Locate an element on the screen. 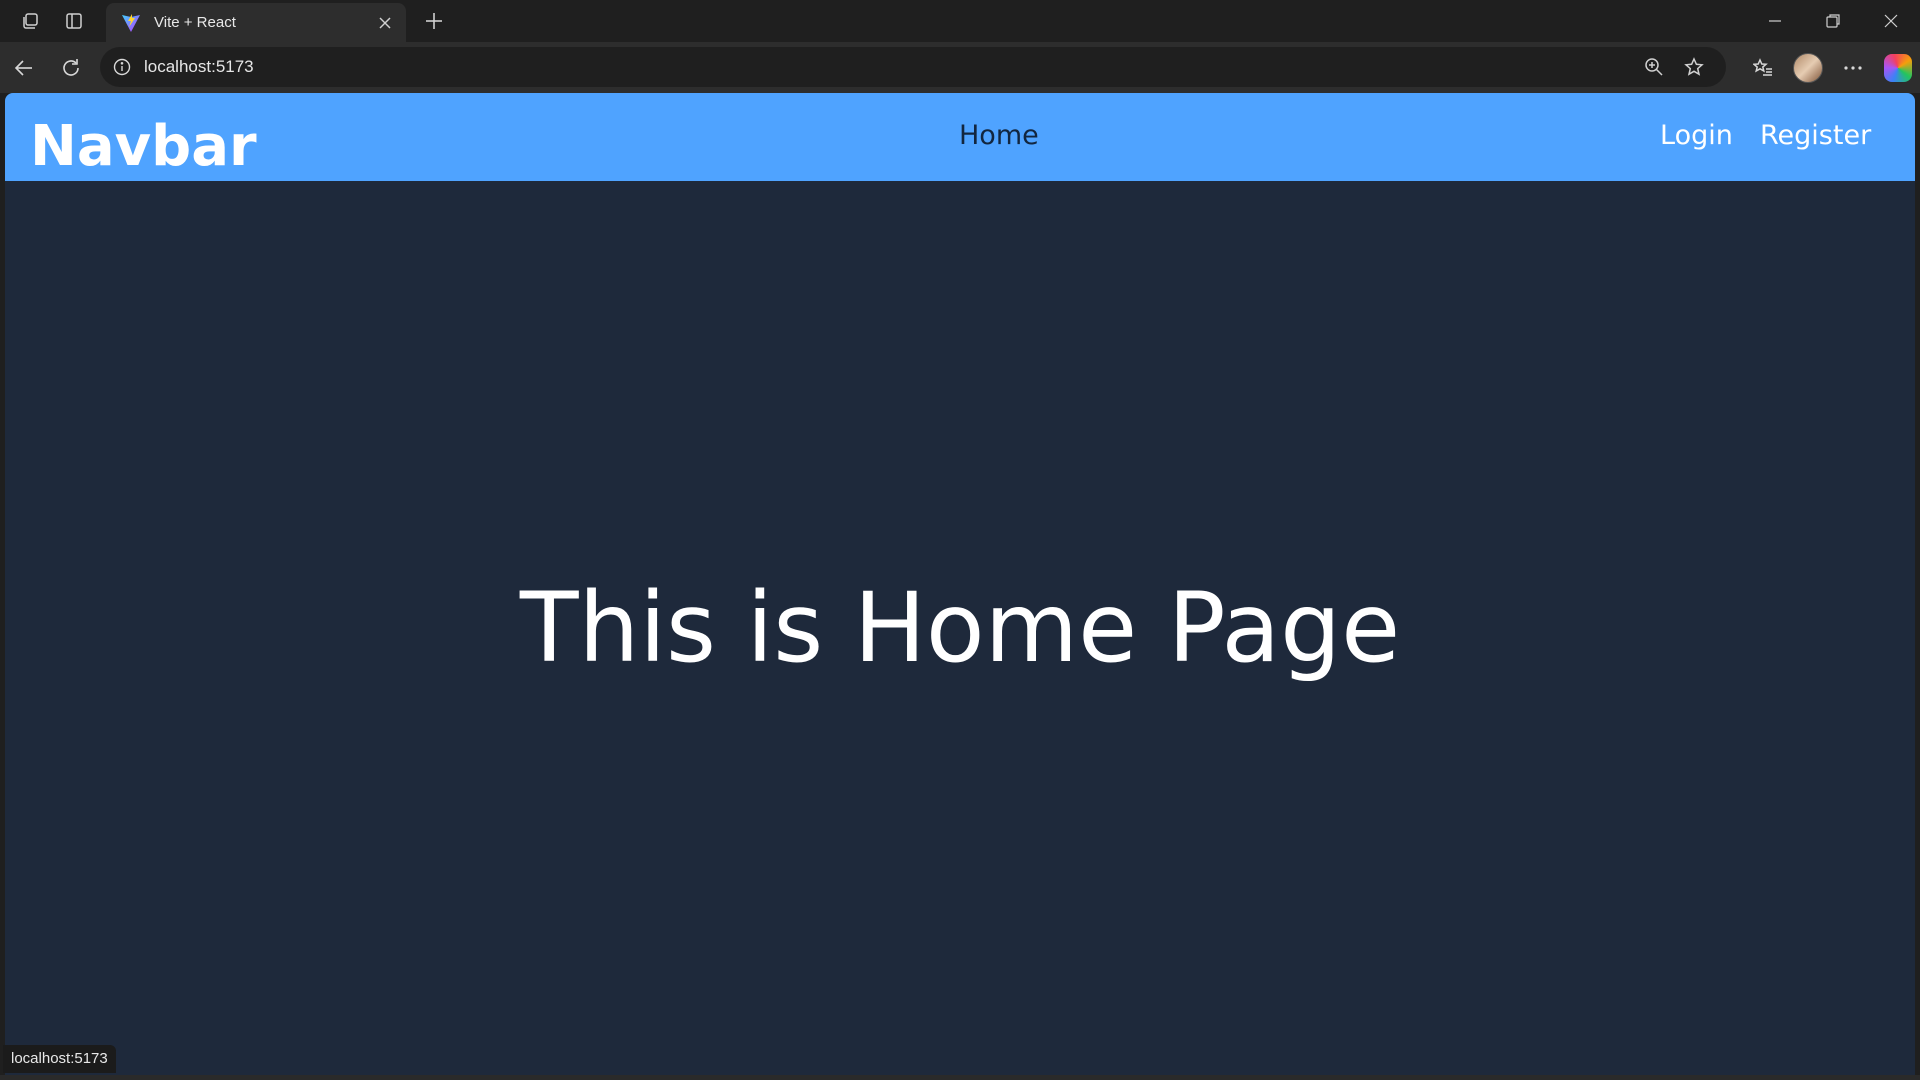 The image size is (1920, 1080). minimize-icon is located at coordinates (1775, 21).